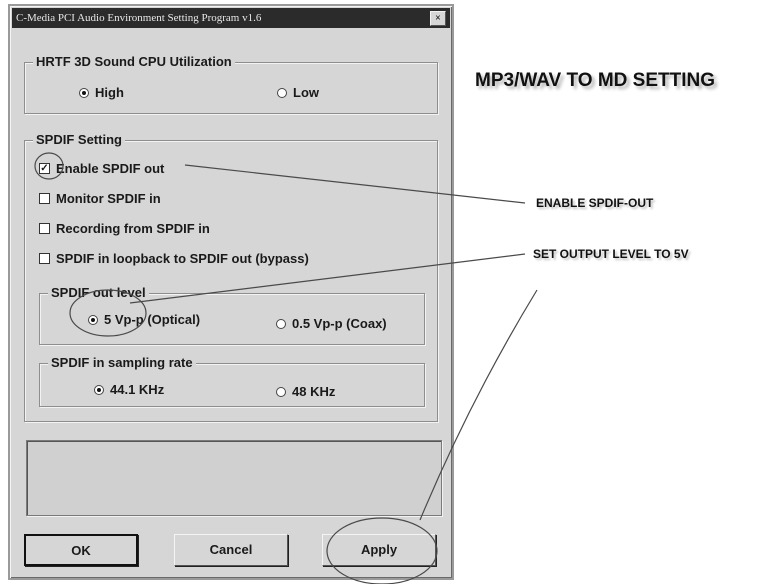 The image size is (772, 584). Describe the element at coordinates (595, 80) in the screenshot. I see `annotation-heading: MP3/WAV TO MD SETTING` at that location.